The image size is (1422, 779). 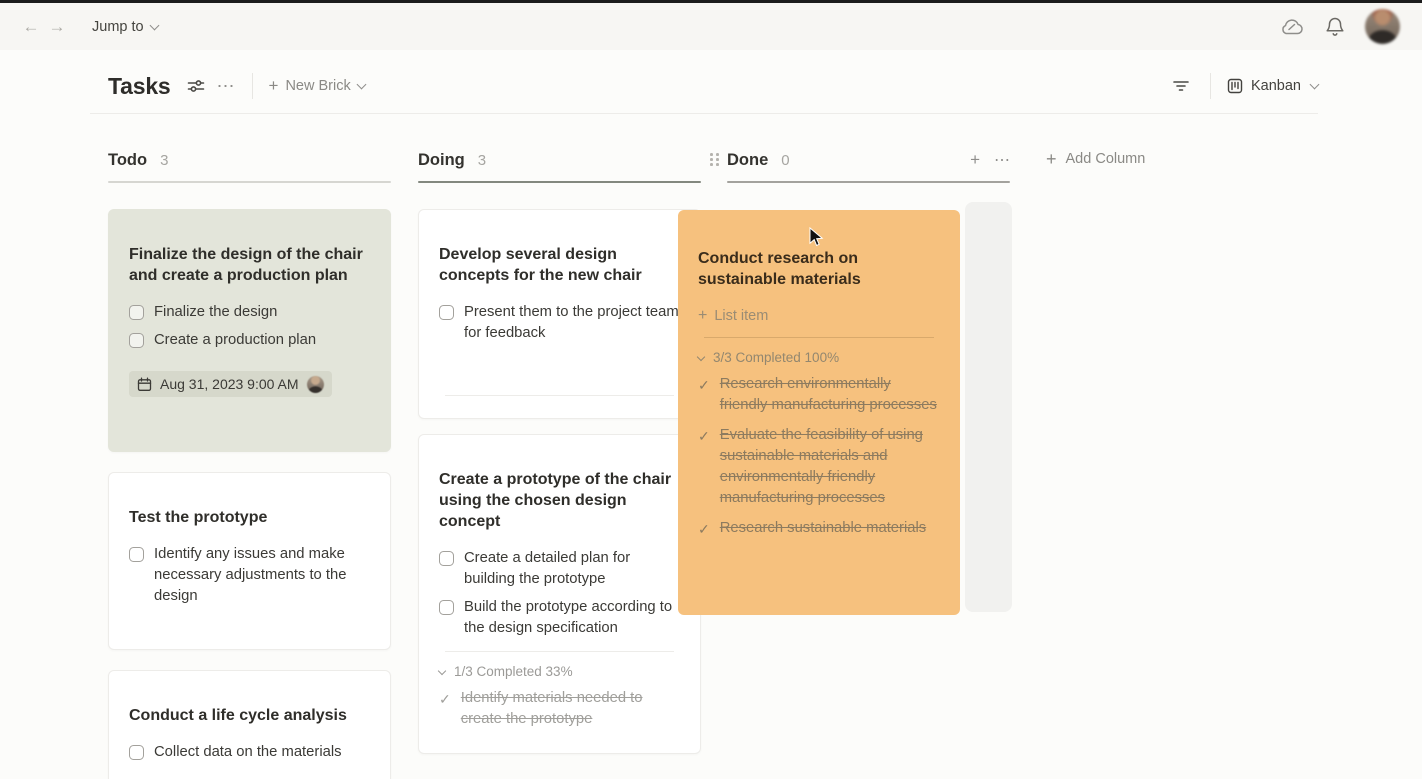 I want to click on view-settings-sliders-icon, so click(x=196, y=86).